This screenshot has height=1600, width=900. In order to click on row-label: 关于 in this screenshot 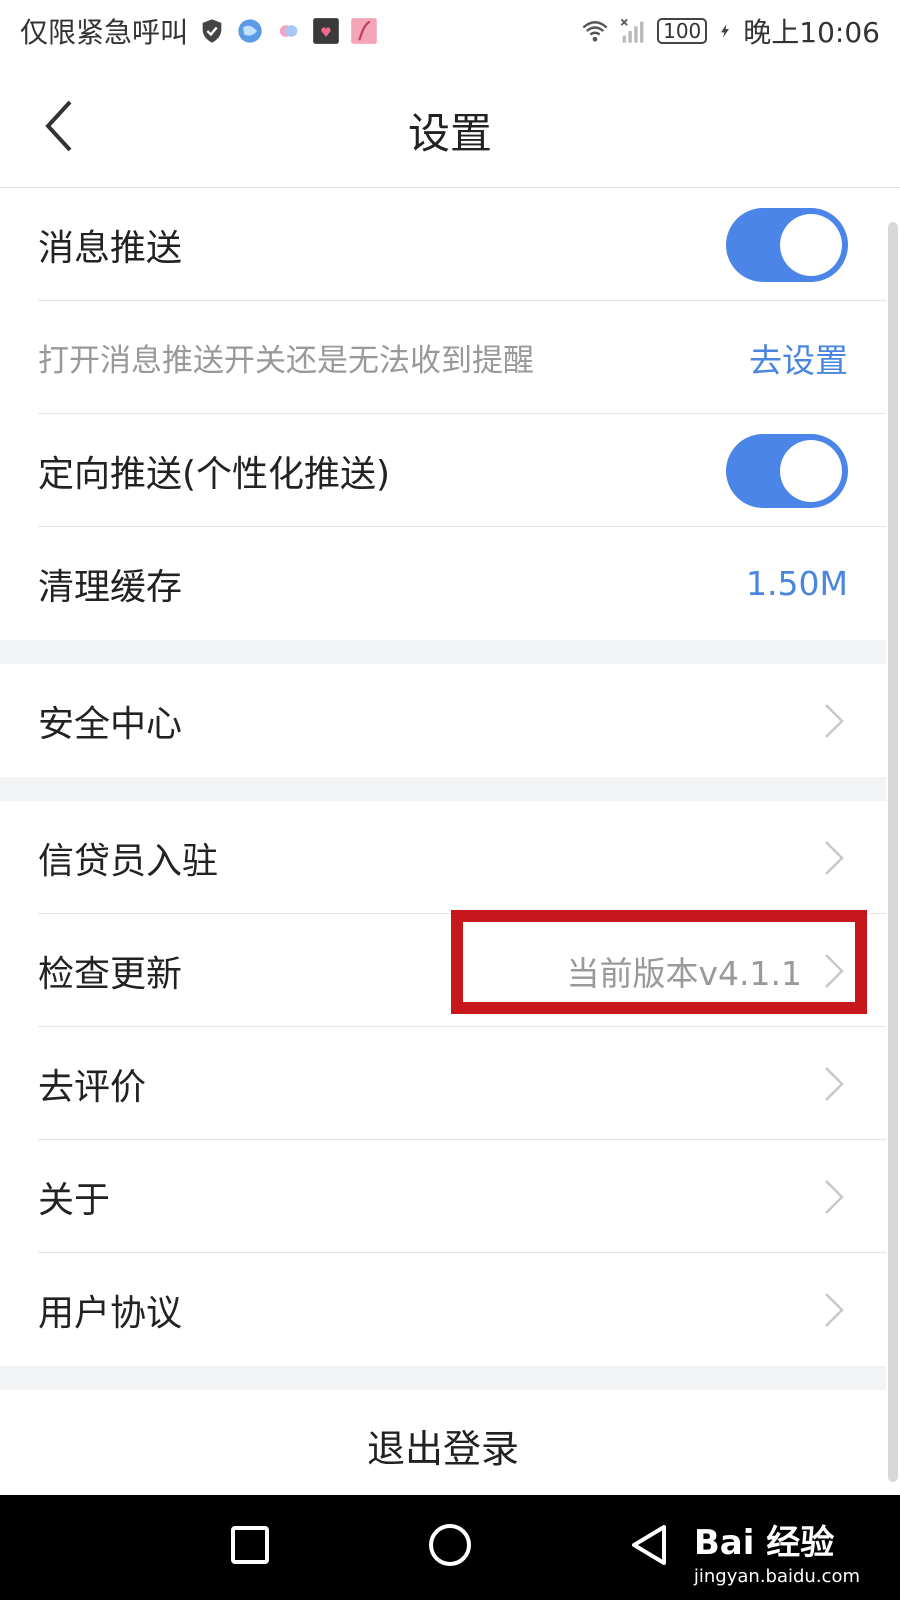, I will do `click(74, 1200)`.